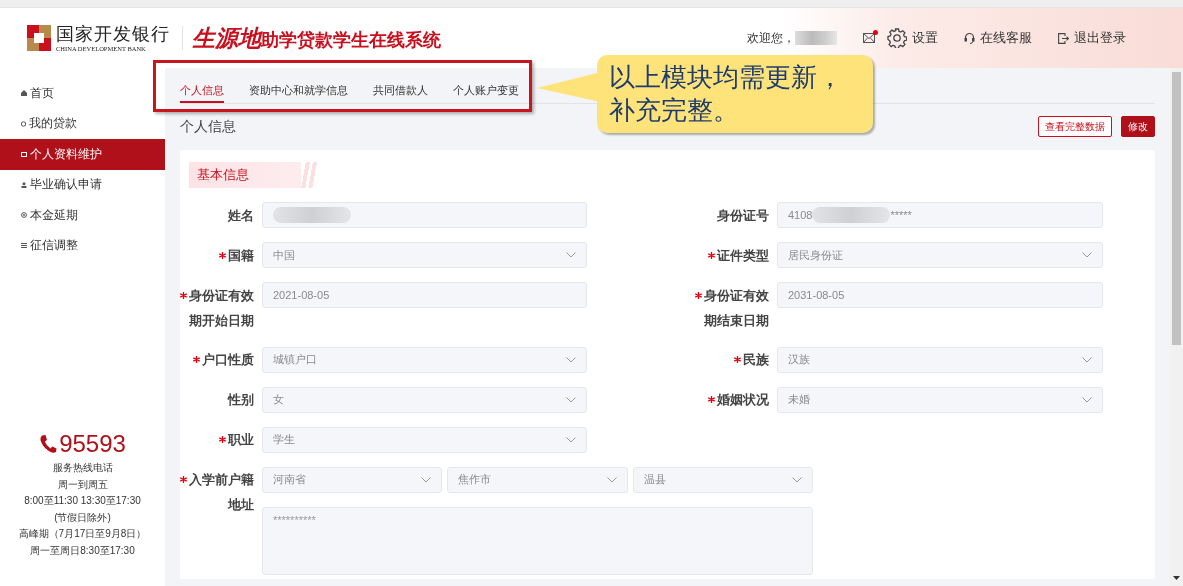 Image resolution: width=1183 pixels, height=586 pixels. What do you see at coordinates (424, 295) in the screenshot?
I see `input-field: 2021-08-05` at bounding box center [424, 295].